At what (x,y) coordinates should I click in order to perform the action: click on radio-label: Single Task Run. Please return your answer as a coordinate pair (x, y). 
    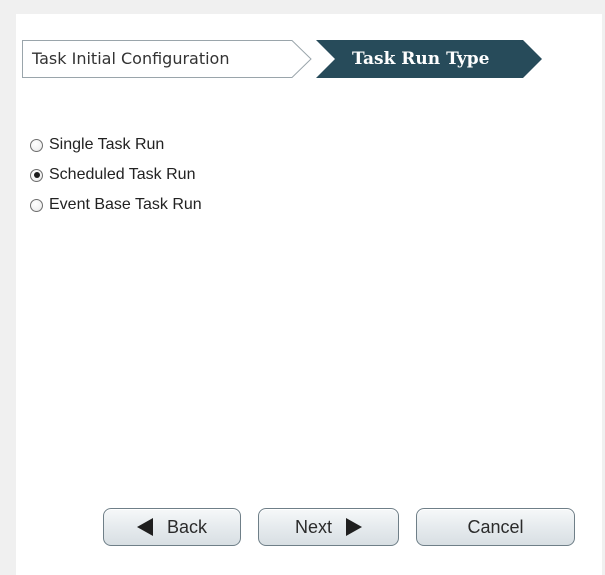
    Looking at the image, I should click on (107, 144).